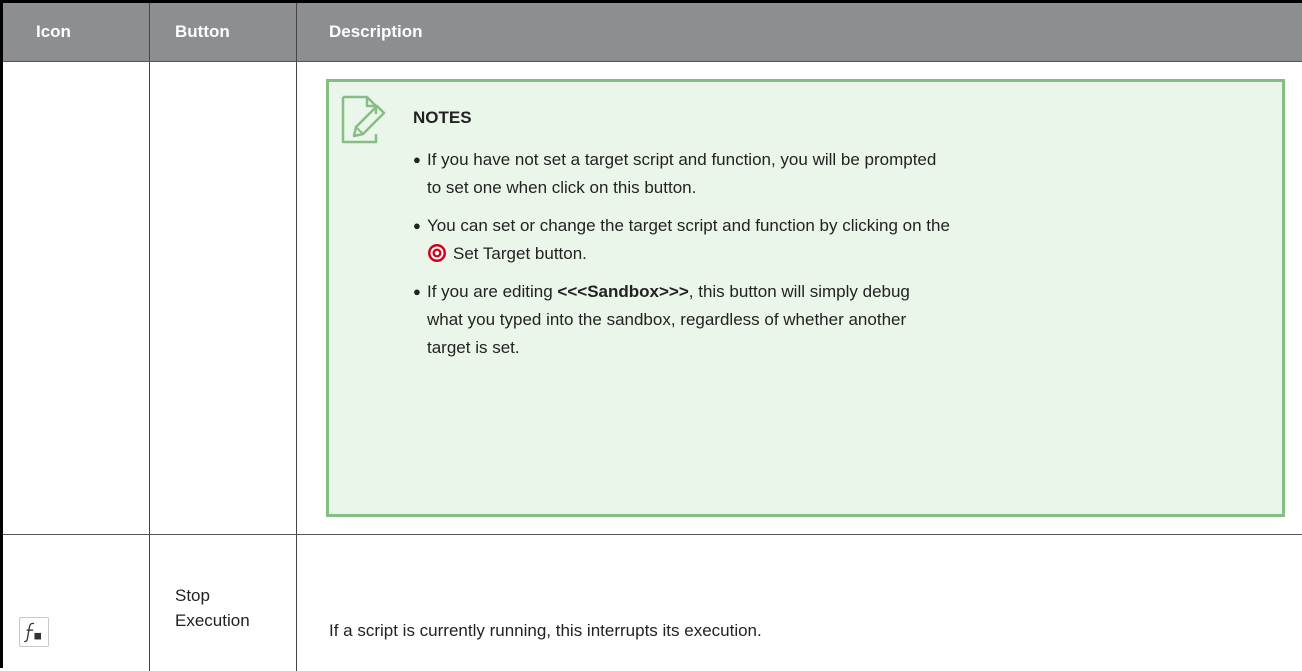 The width and height of the screenshot is (1302, 671). I want to click on button-name-line: Stop, so click(192, 595).